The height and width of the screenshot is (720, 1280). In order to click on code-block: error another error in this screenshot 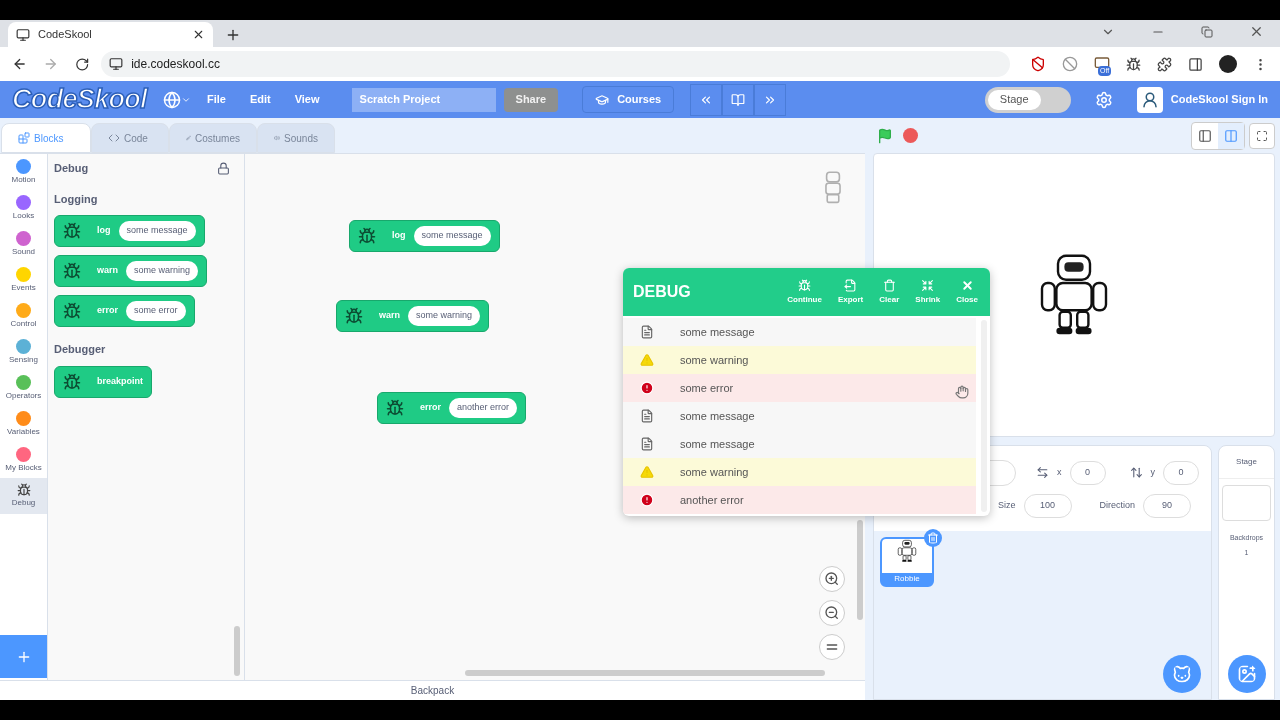, I will do `click(452, 408)`.